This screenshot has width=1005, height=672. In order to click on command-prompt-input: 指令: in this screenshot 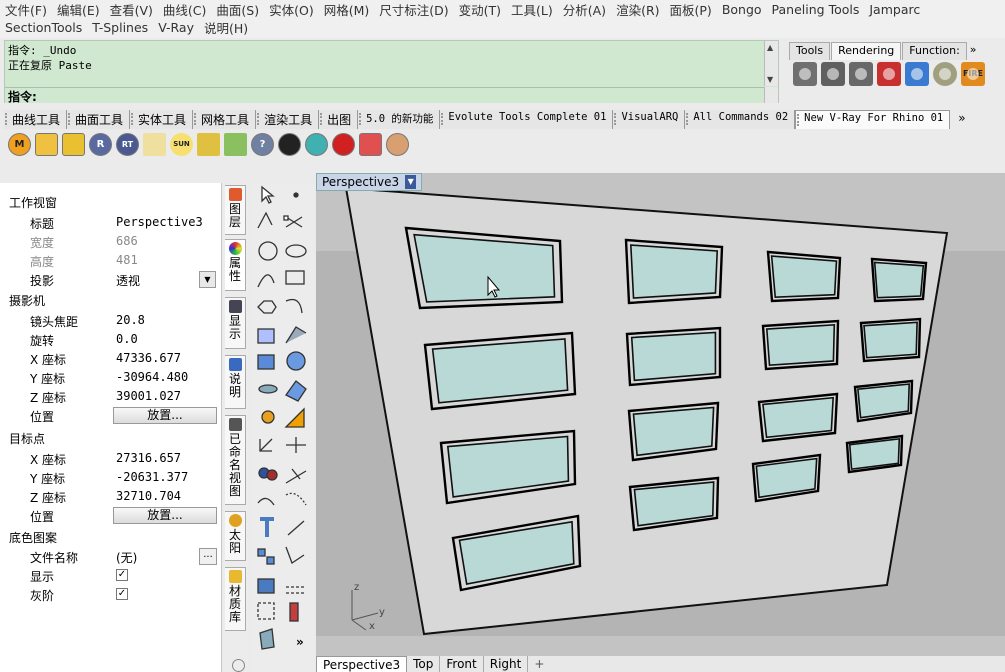, I will do `click(385, 95)`.